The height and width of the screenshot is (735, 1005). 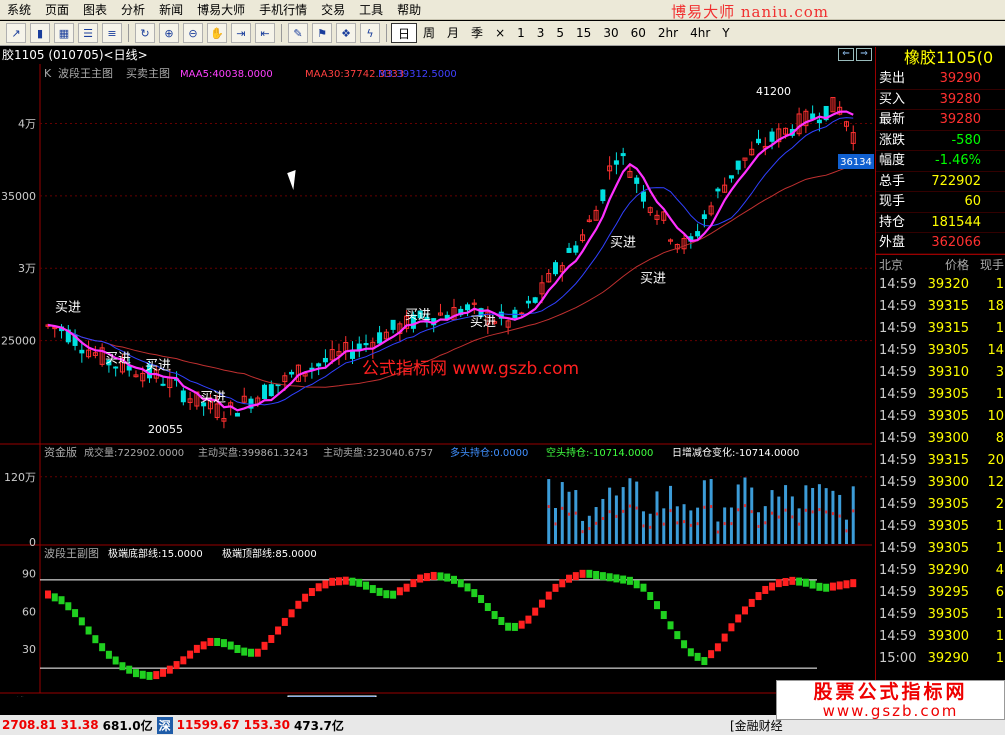 What do you see at coordinates (333, 10) in the screenshot?
I see `menu-item-7: 交易` at bounding box center [333, 10].